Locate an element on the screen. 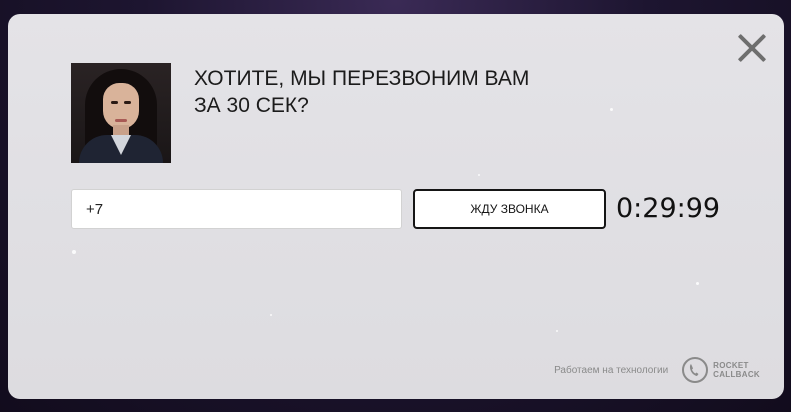 The height and width of the screenshot is (412, 791). phone-input is located at coordinates (236, 209).